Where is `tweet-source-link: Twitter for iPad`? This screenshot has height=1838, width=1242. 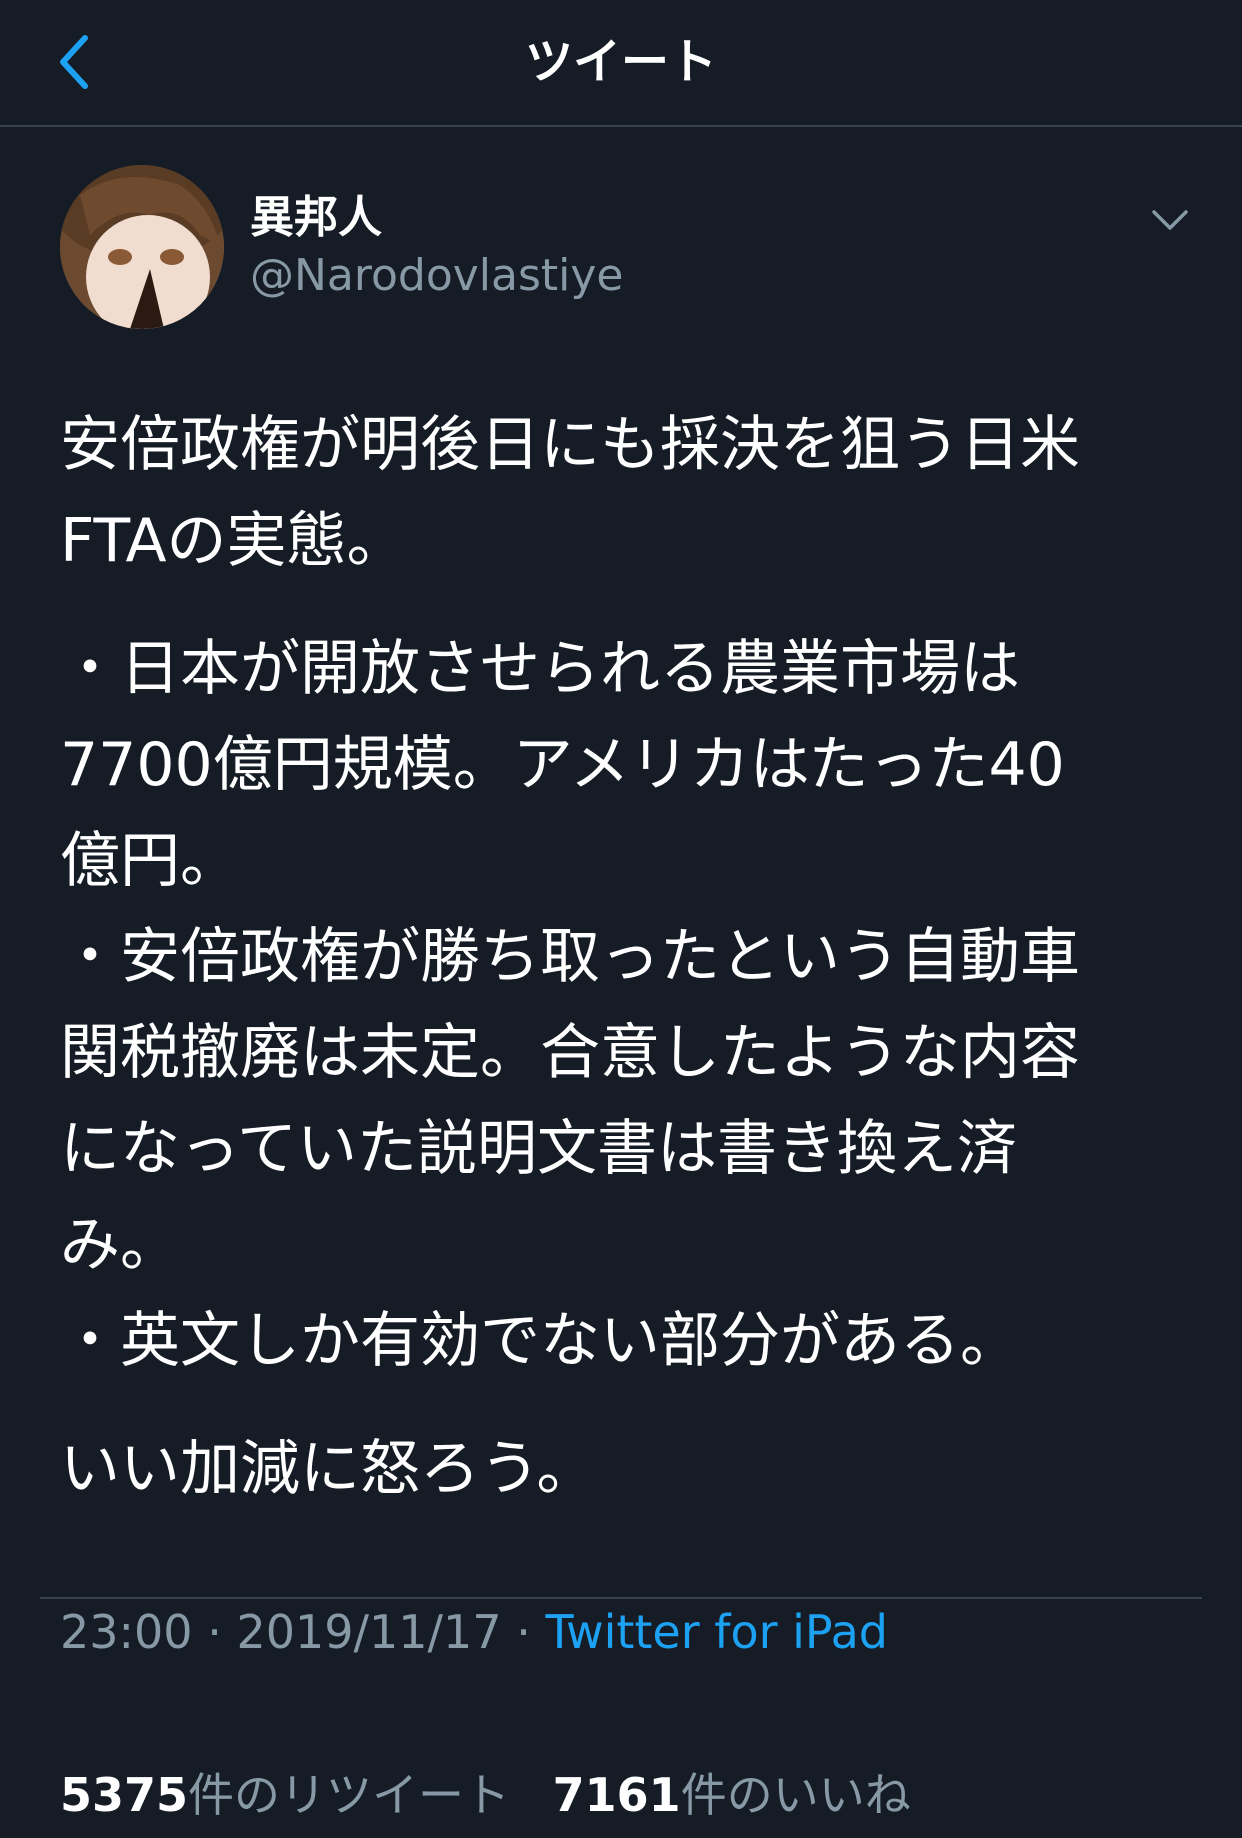
tweet-source-link: Twitter for iPad is located at coordinates (716, 1632).